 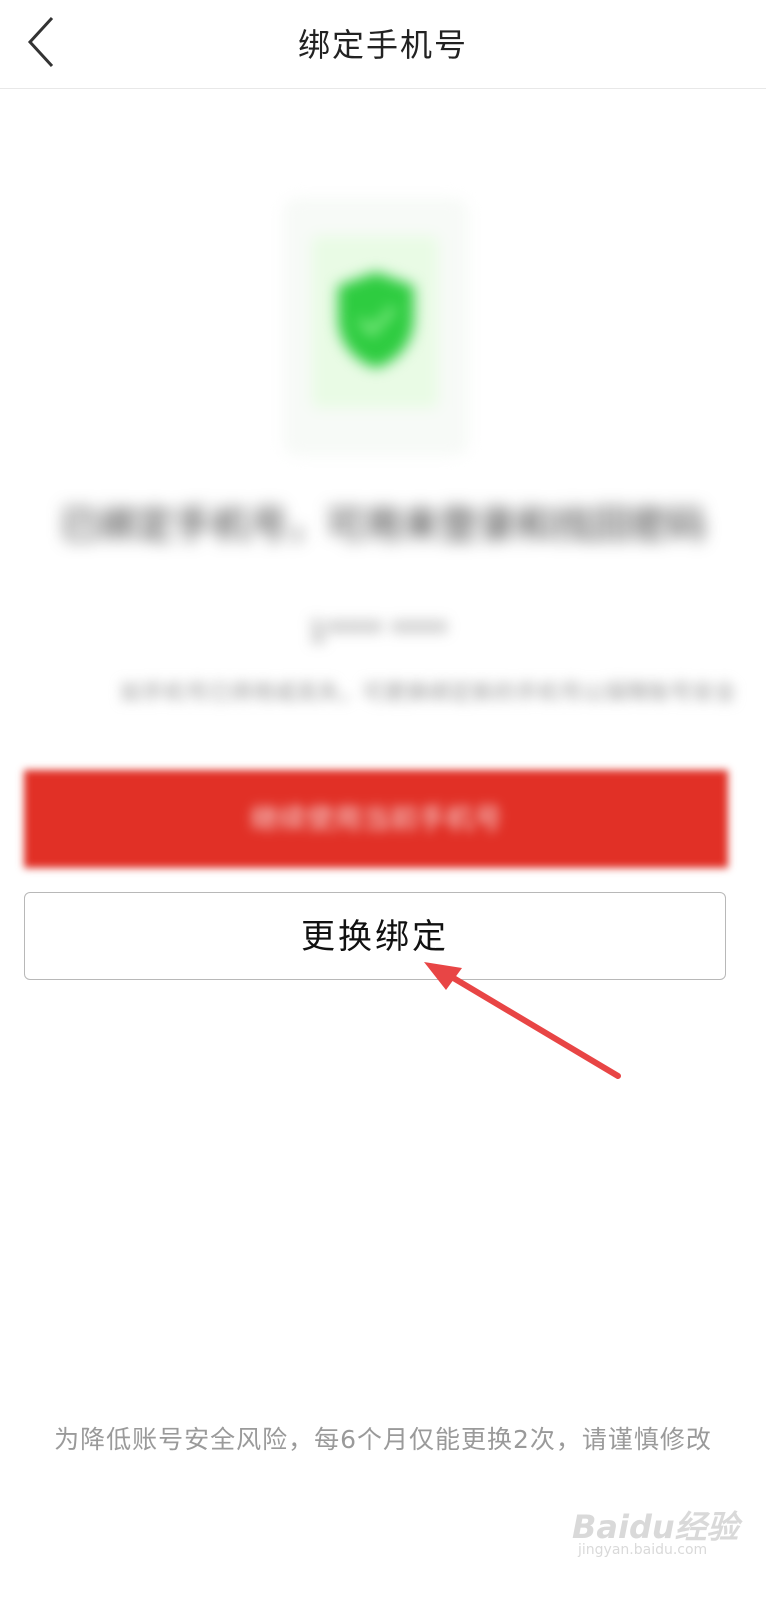 I want to click on baidu-jingyan-watermark: Baidu经验 jingyan.baidu.com, so click(x=657, y=1522).